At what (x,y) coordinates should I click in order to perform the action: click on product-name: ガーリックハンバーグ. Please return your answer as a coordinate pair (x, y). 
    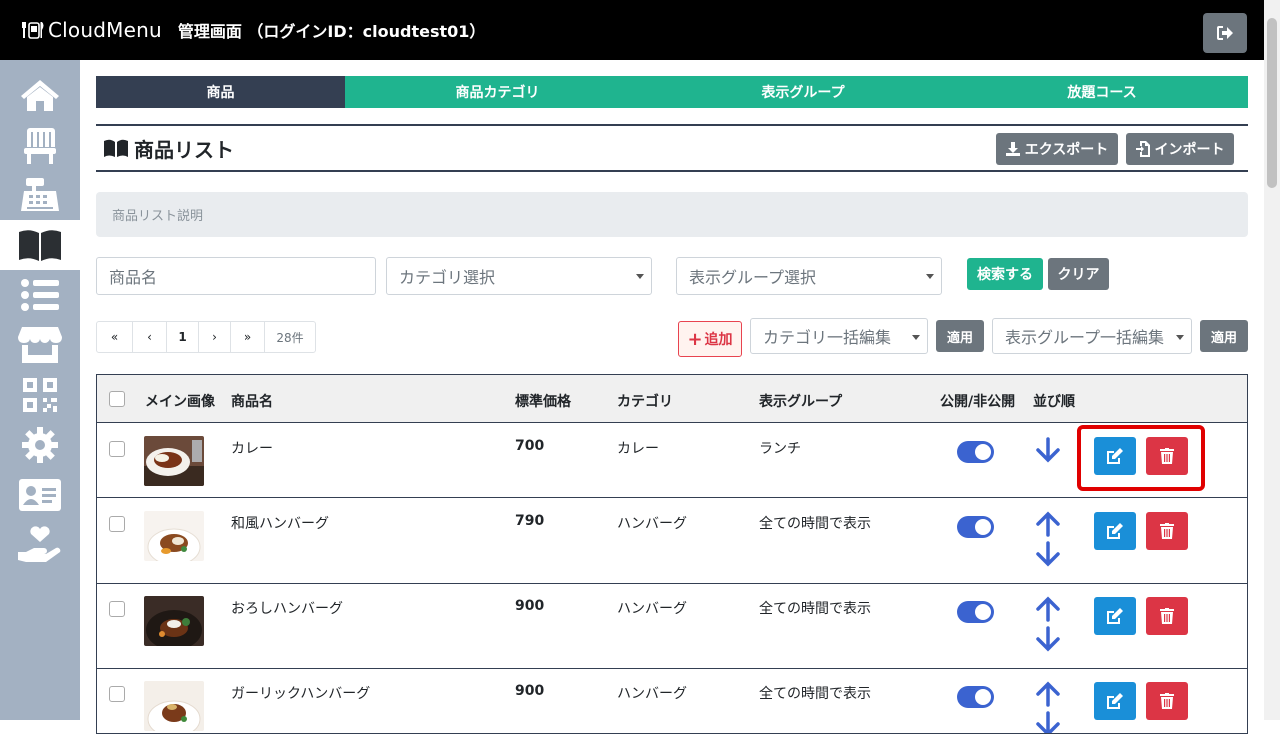
    Looking at the image, I should click on (301, 694).